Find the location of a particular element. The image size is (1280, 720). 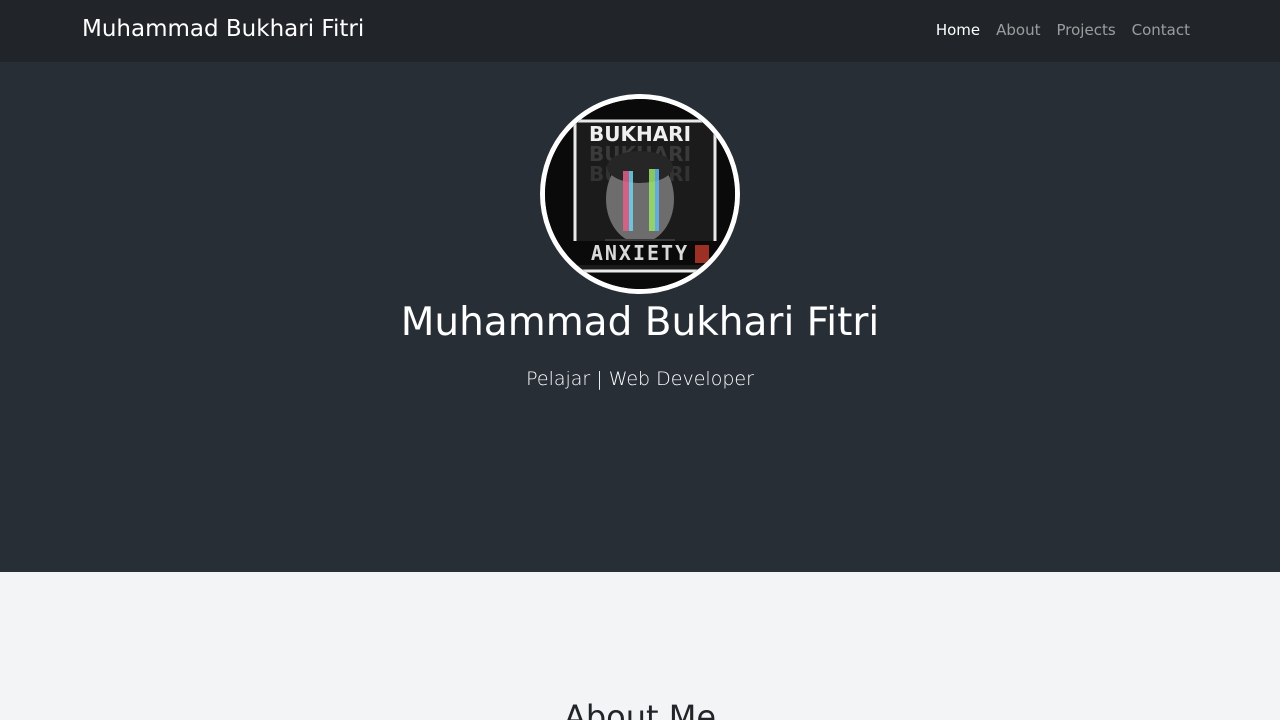

nav-link-contact: Contact is located at coordinates (1157, 30).